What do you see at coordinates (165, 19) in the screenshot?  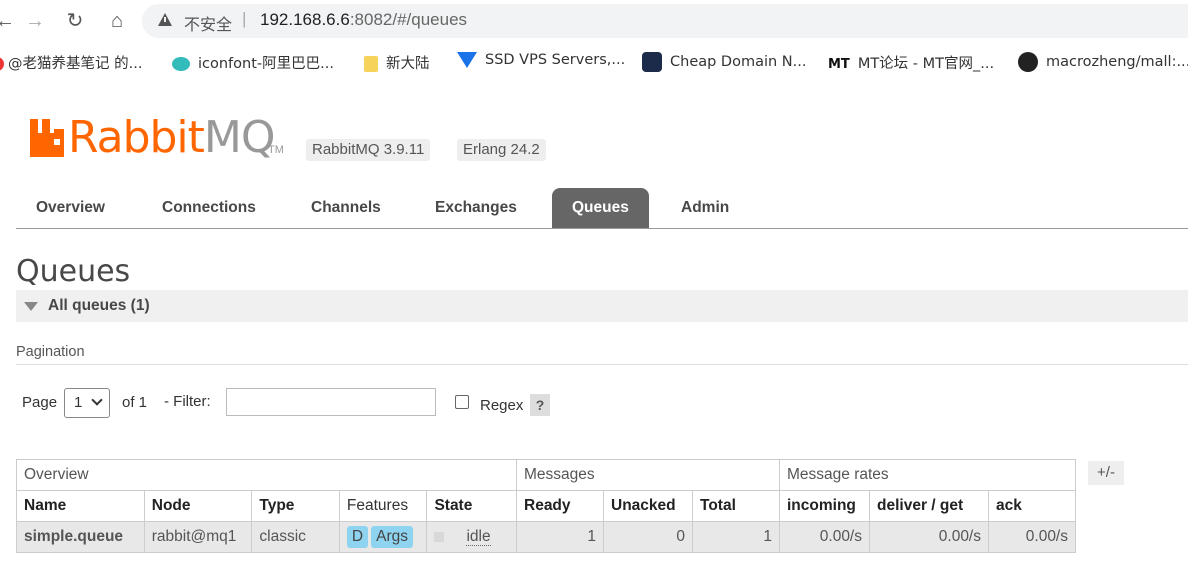 I see `warning-icon` at bounding box center [165, 19].